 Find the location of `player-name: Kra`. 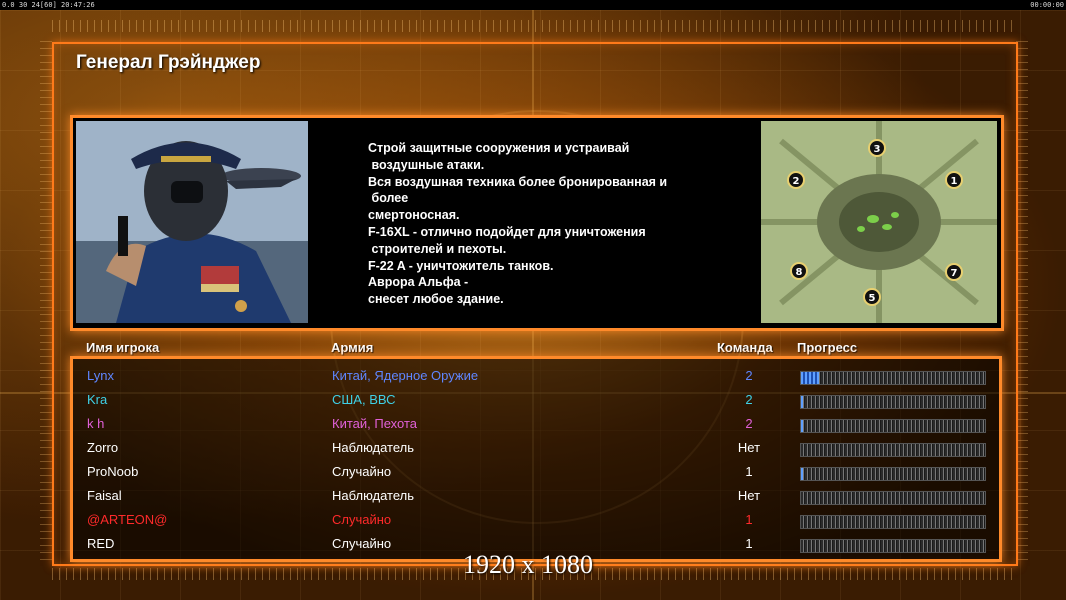

player-name: Kra is located at coordinates (97, 399).